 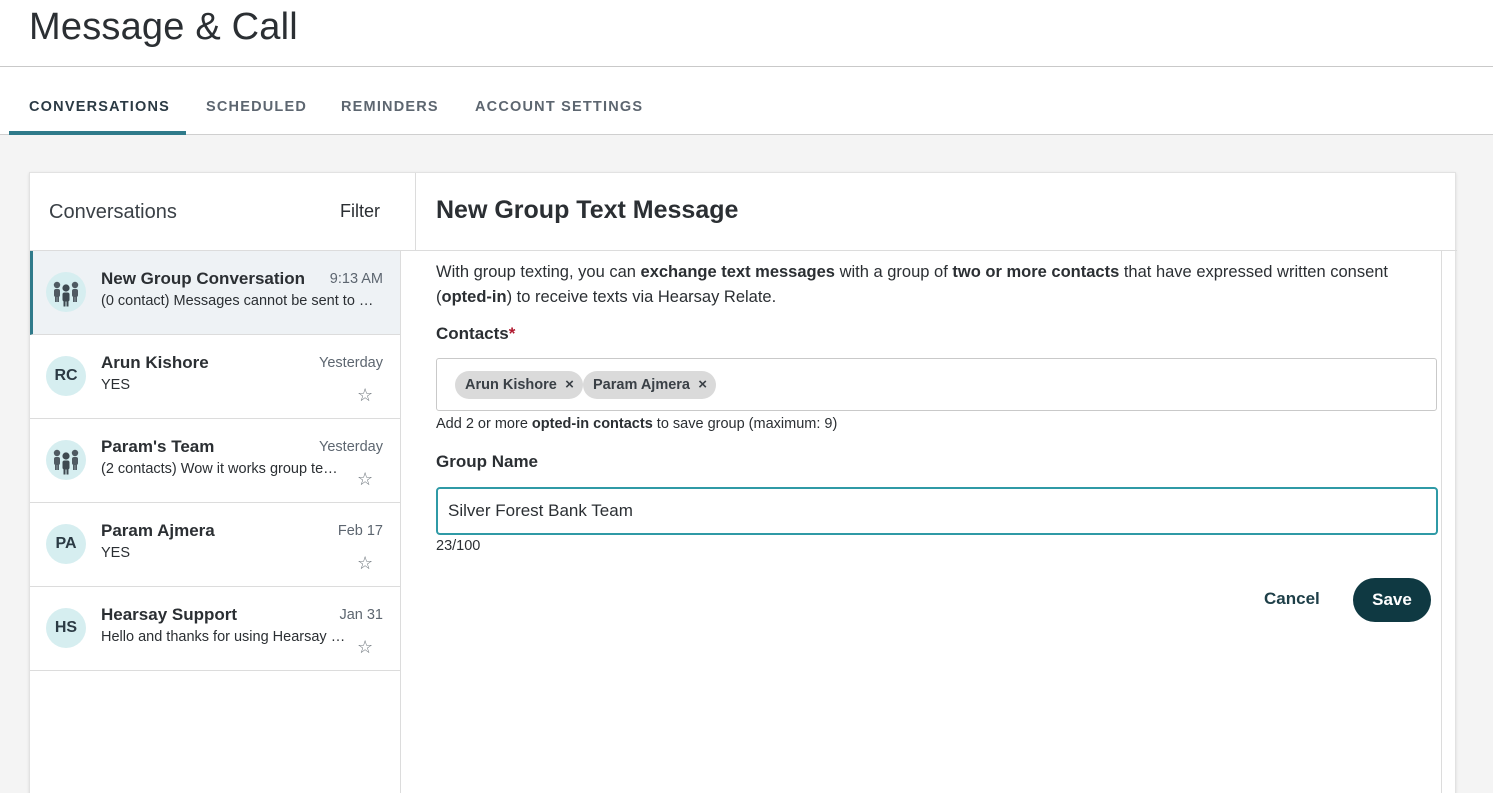 What do you see at coordinates (936, 212) in the screenshot?
I see `compose-header: New Group Text Message` at bounding box center [936, 212].